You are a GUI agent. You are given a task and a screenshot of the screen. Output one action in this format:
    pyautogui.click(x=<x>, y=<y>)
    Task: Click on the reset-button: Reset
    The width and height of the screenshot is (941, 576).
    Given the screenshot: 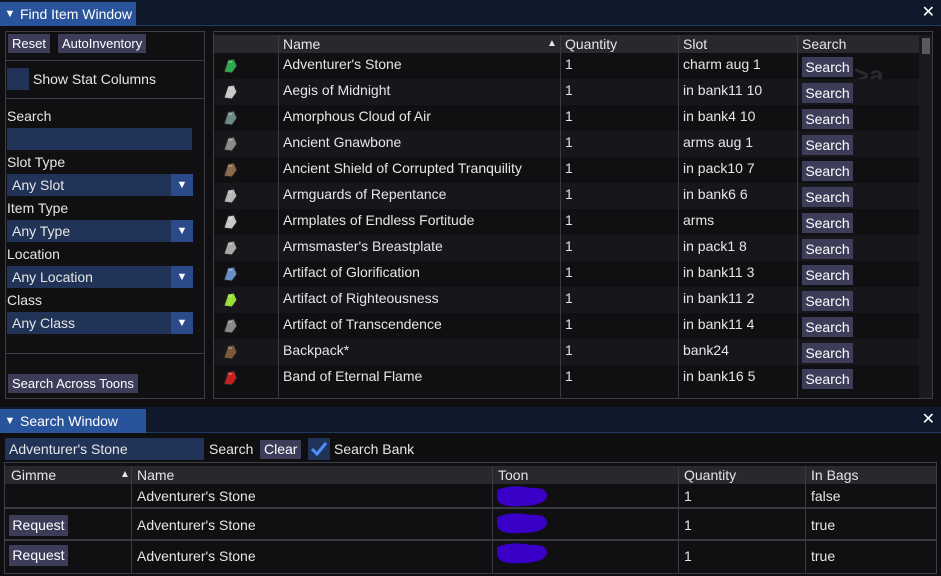 What is the action you would take?
    pyautogui.click(x=29, y=43)
    